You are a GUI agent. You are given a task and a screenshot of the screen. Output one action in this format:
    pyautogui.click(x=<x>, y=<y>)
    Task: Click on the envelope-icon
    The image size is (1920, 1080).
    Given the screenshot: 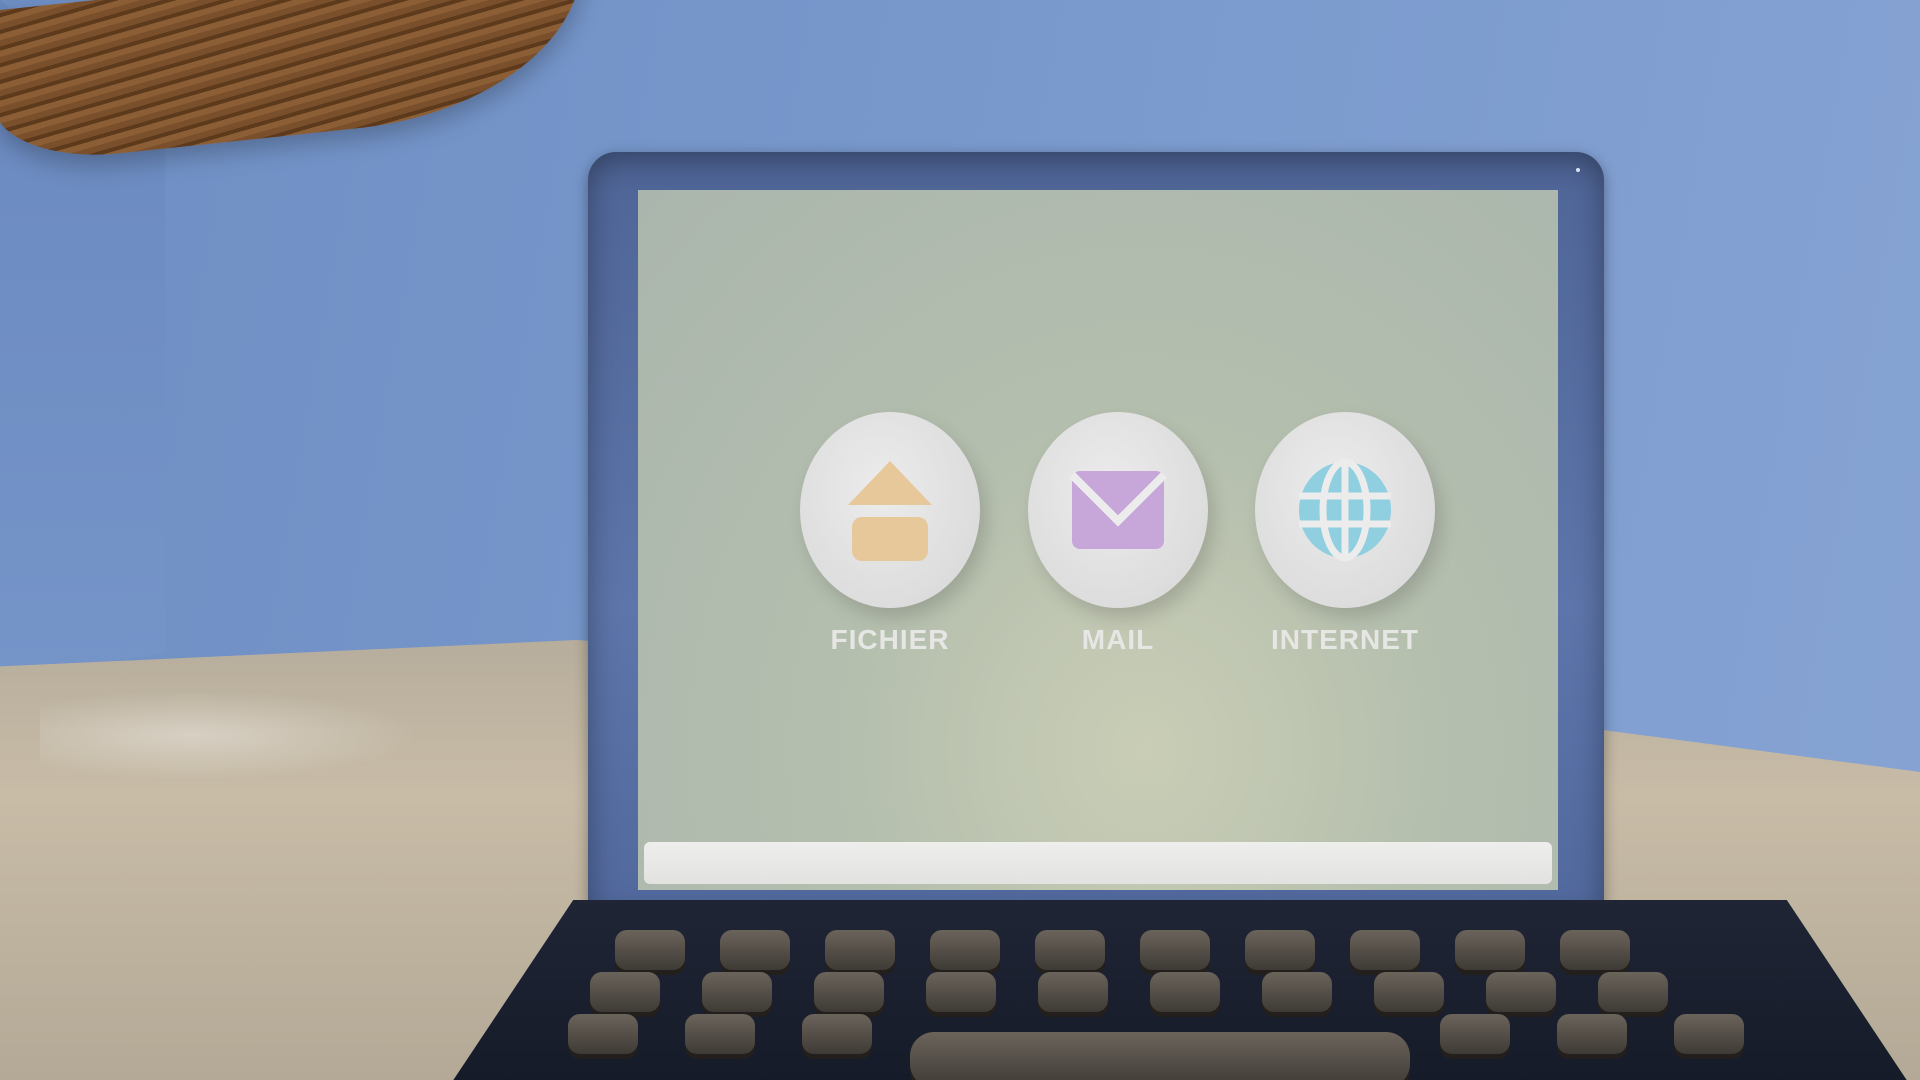 What is the action you would take?
    pyautogui.click(x=1118, y=510)
    